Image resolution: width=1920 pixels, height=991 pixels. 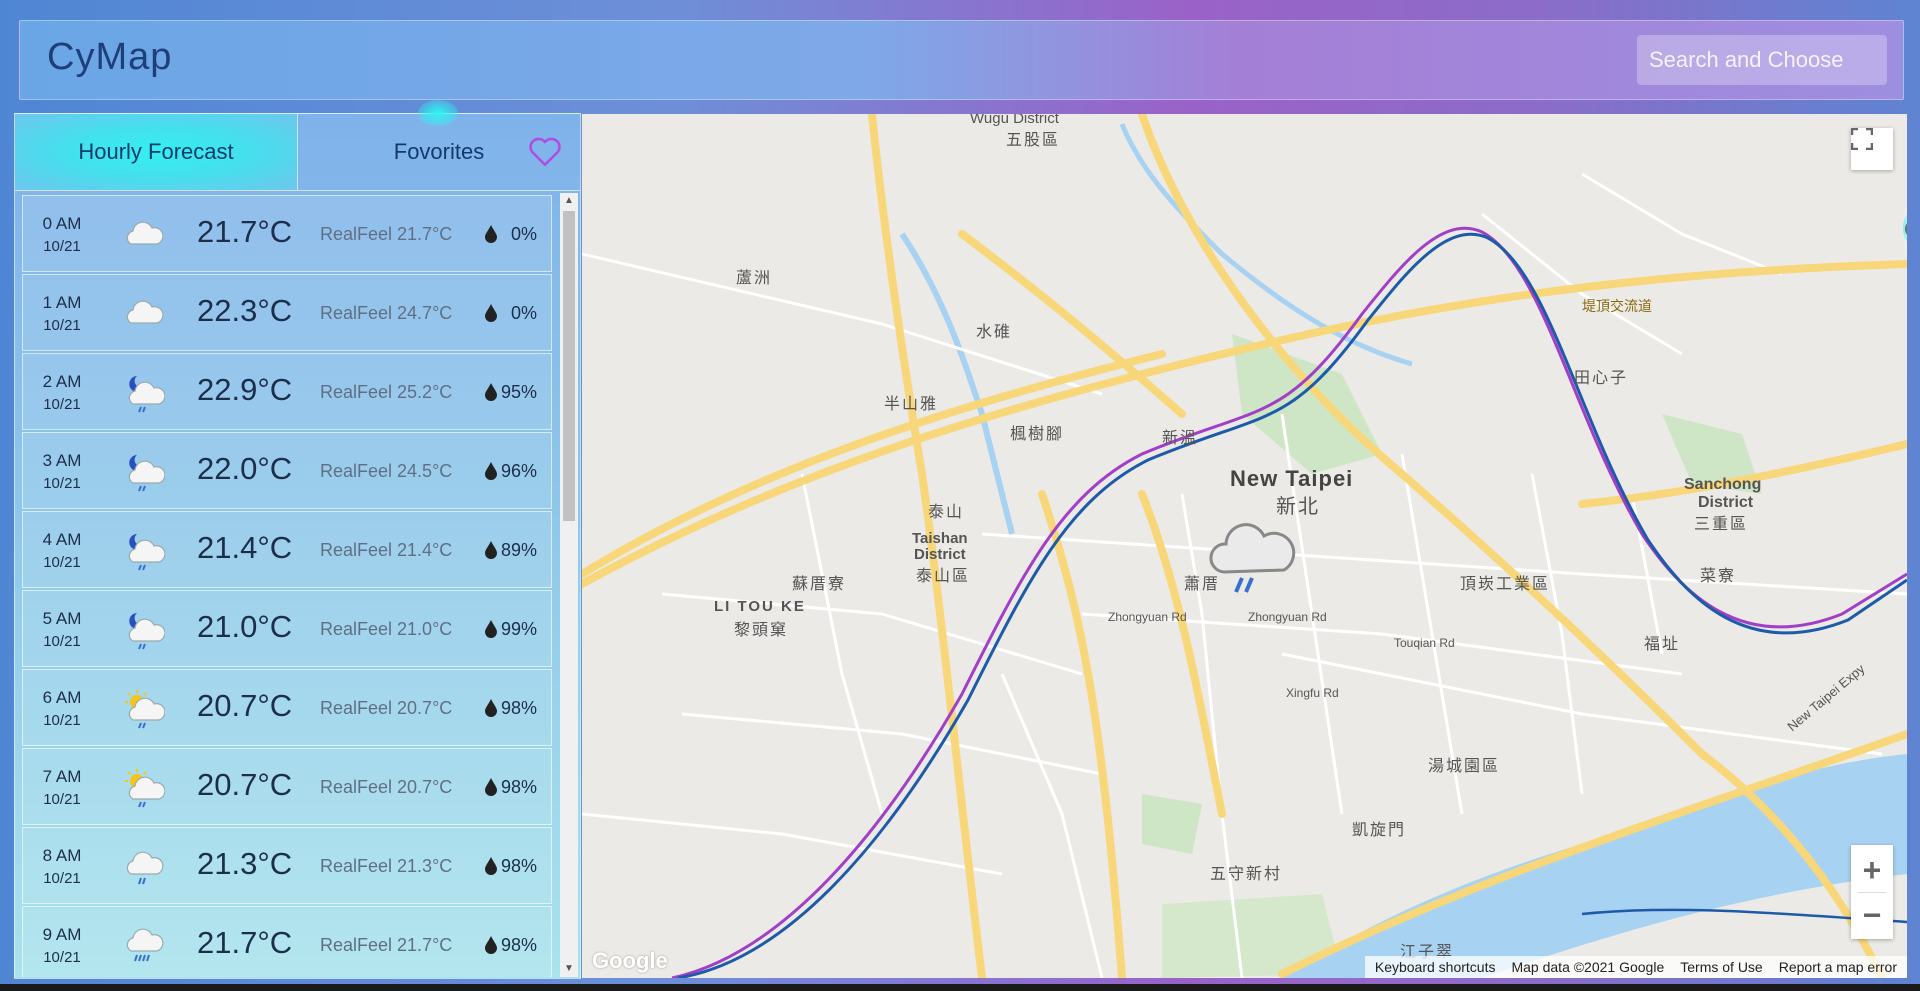 What do you see at coordinates (1721, 524) in the screenshot?
I see `map-label: 三重區` at bounding box center [1721, 524].